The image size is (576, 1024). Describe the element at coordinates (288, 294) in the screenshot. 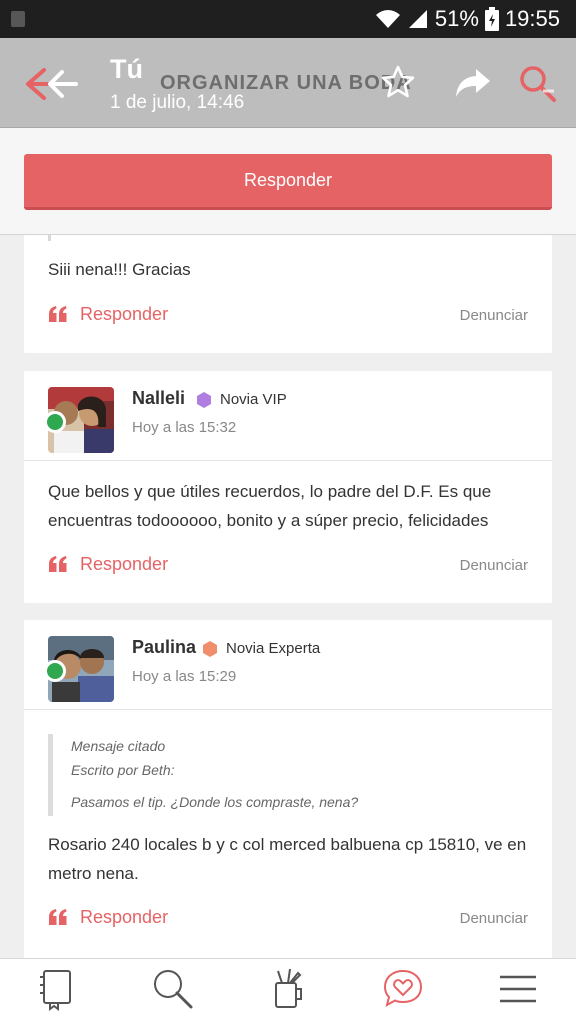

I see `post-card: Siii nena!!! Gracias Responder Denunciar` at that location.